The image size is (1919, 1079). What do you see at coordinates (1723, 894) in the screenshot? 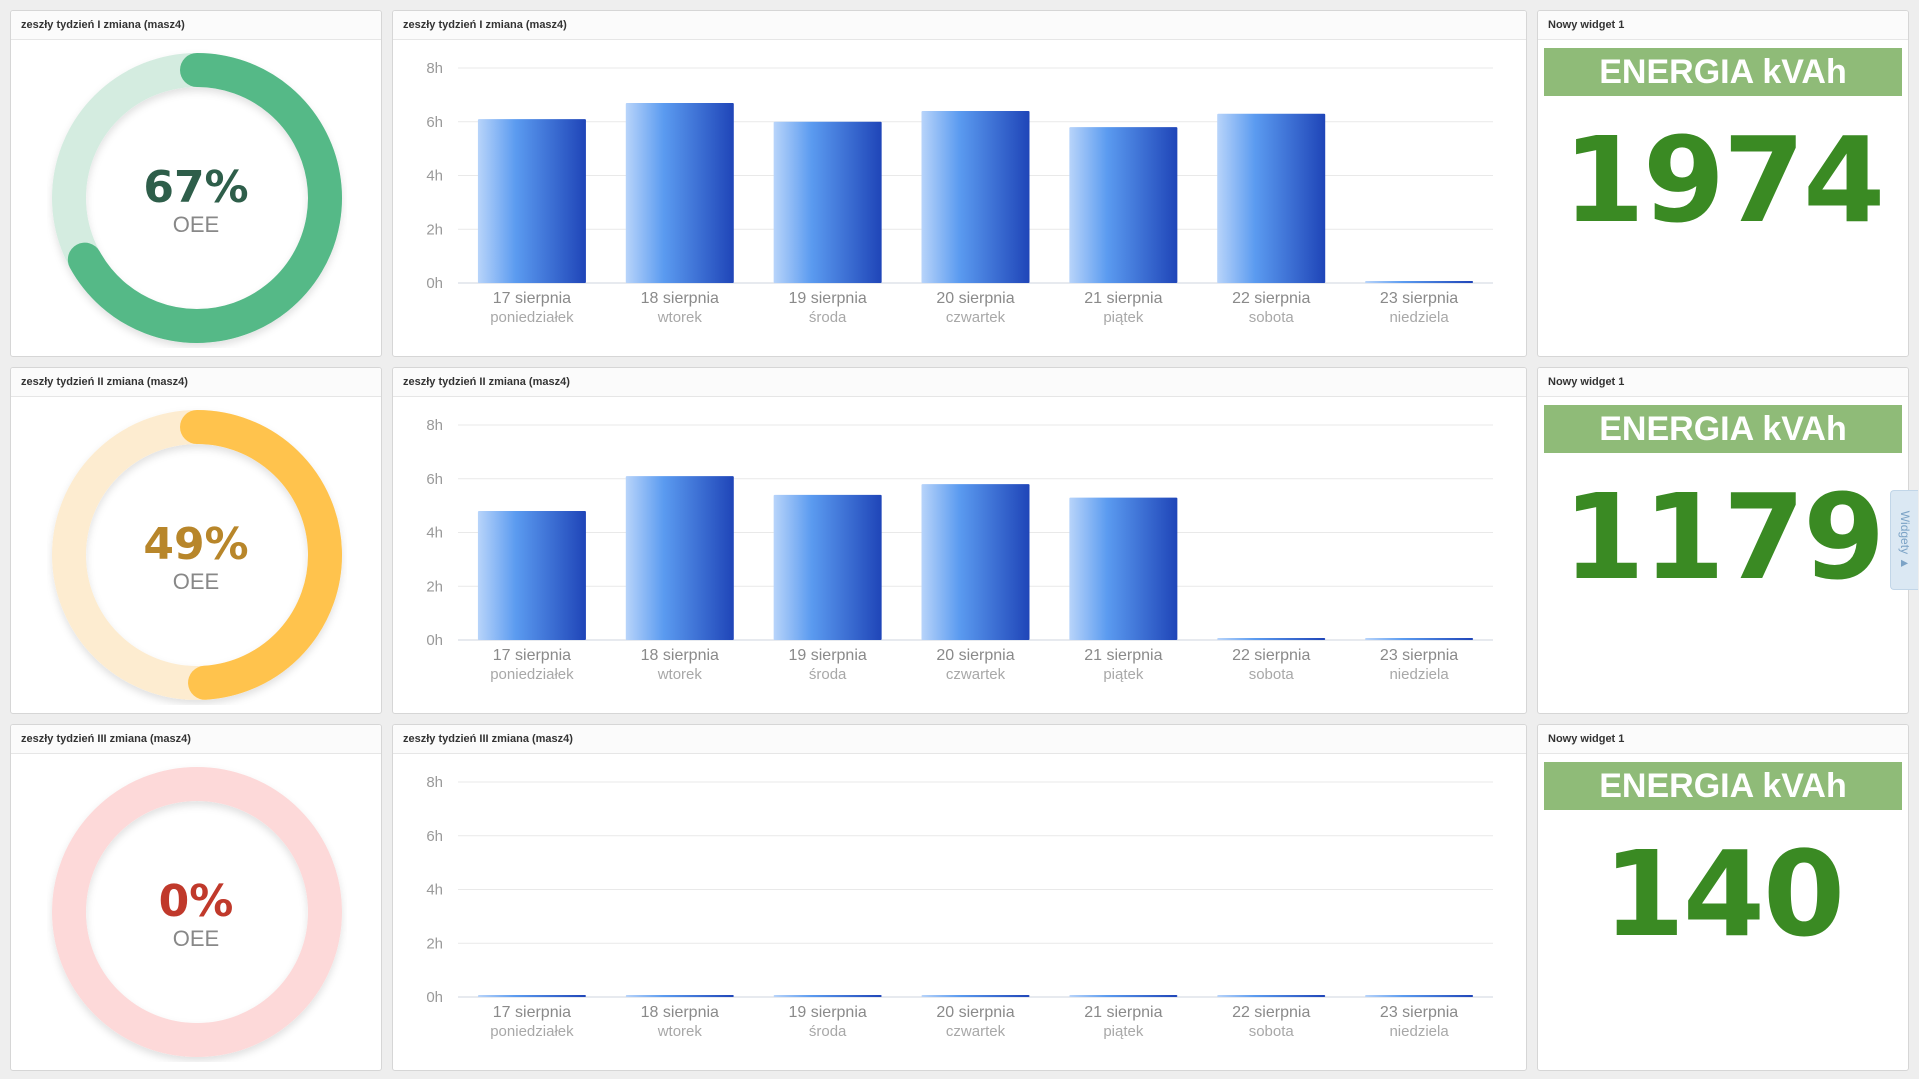
I see `energy-value: 140` at bounding box center [1723, 894].